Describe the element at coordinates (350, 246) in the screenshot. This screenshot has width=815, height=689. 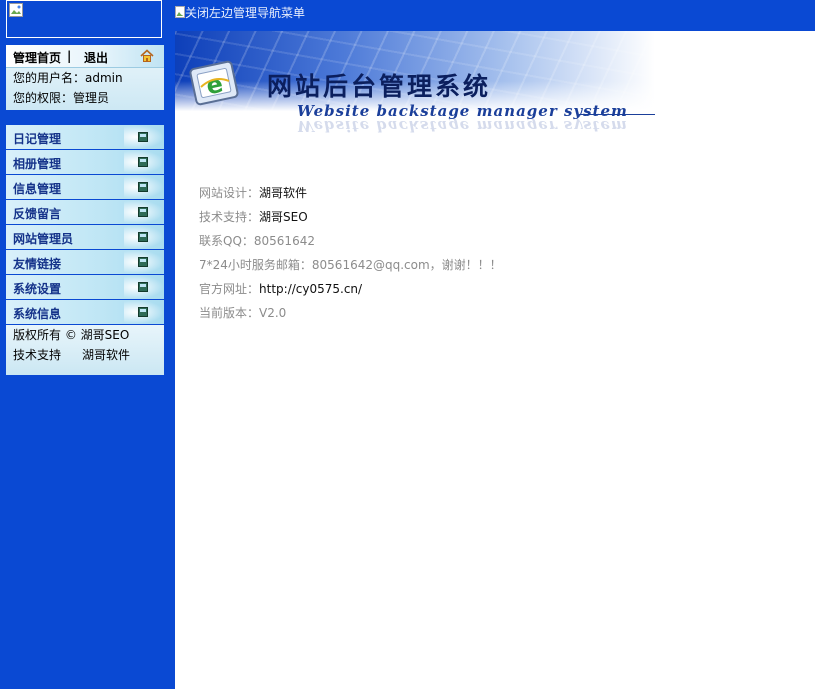
I see `qq-row: 联系QQ：80561642` at that location.